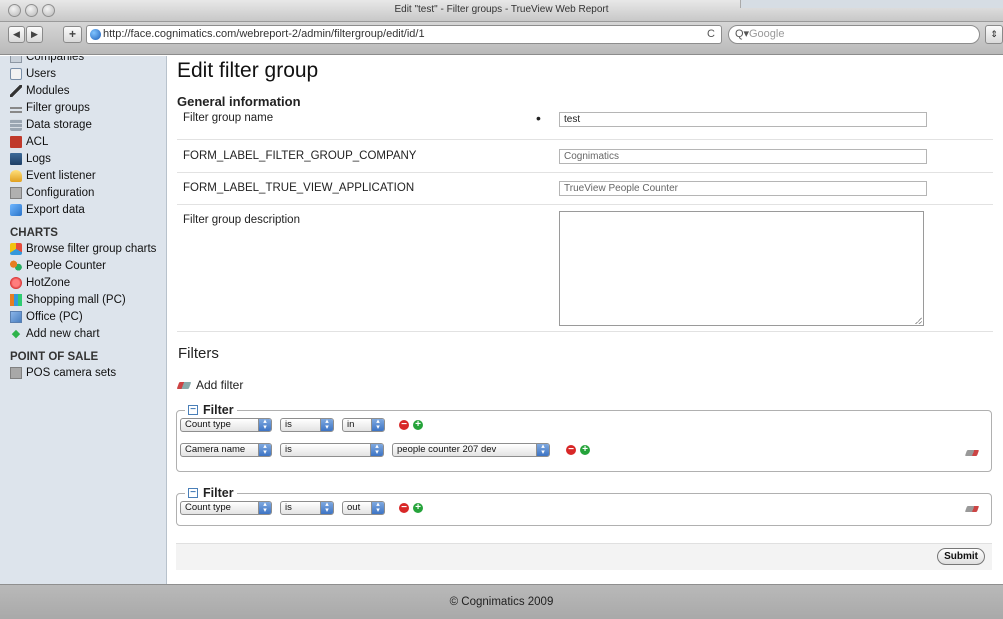 This screenshot has width=1003, height=619. What do you see at coordinates (994, 34) in the screenshot?
I see `menu-button: ⇕` at bounding box center [994, 34].